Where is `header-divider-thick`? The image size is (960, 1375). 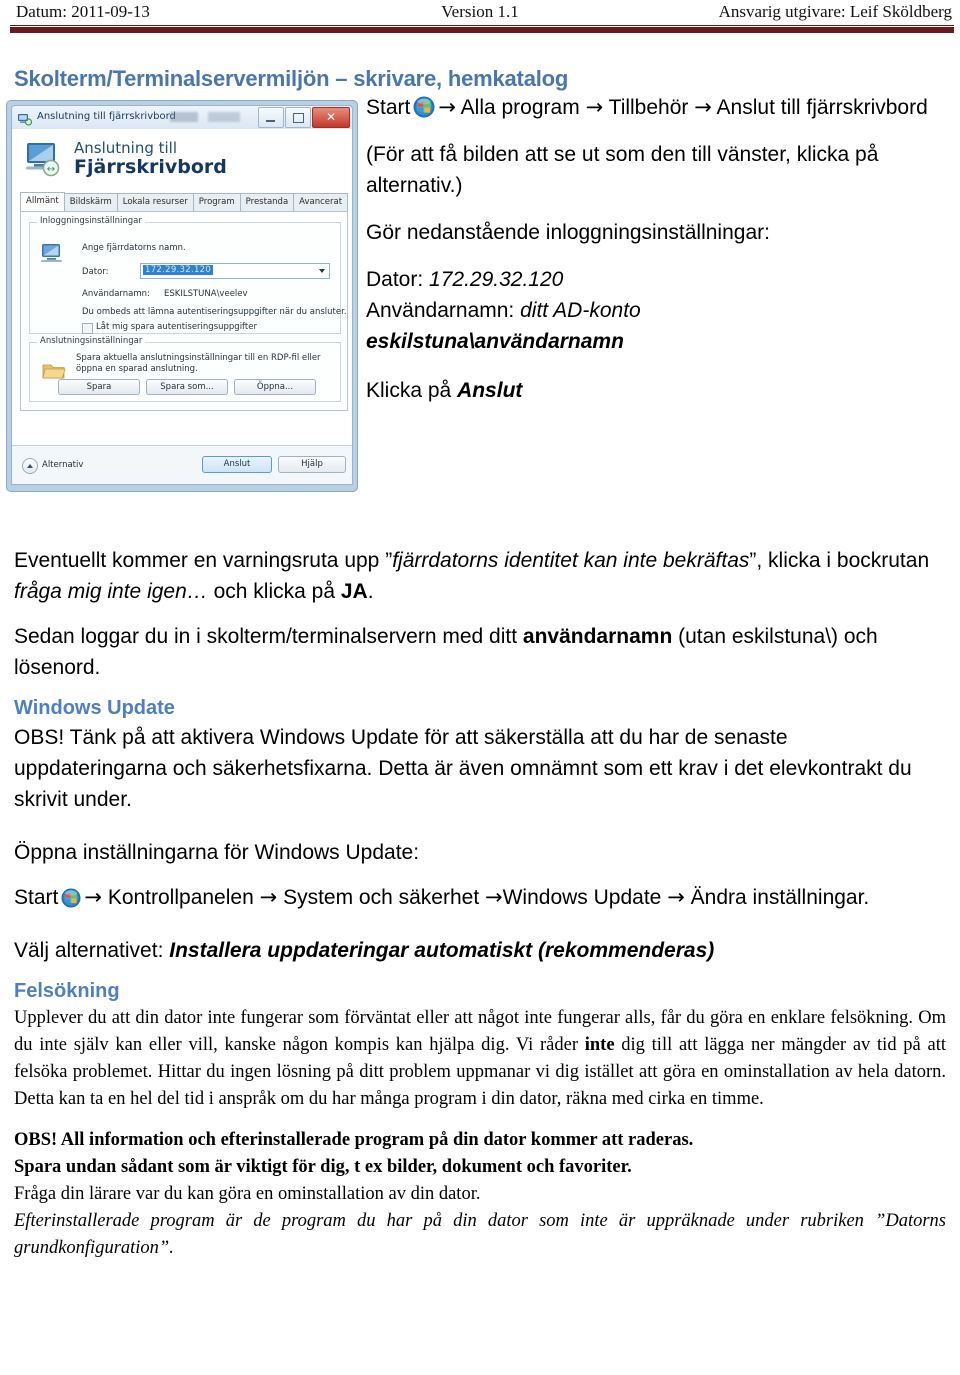 header-divider-thick is located at coordinates (482, 30).